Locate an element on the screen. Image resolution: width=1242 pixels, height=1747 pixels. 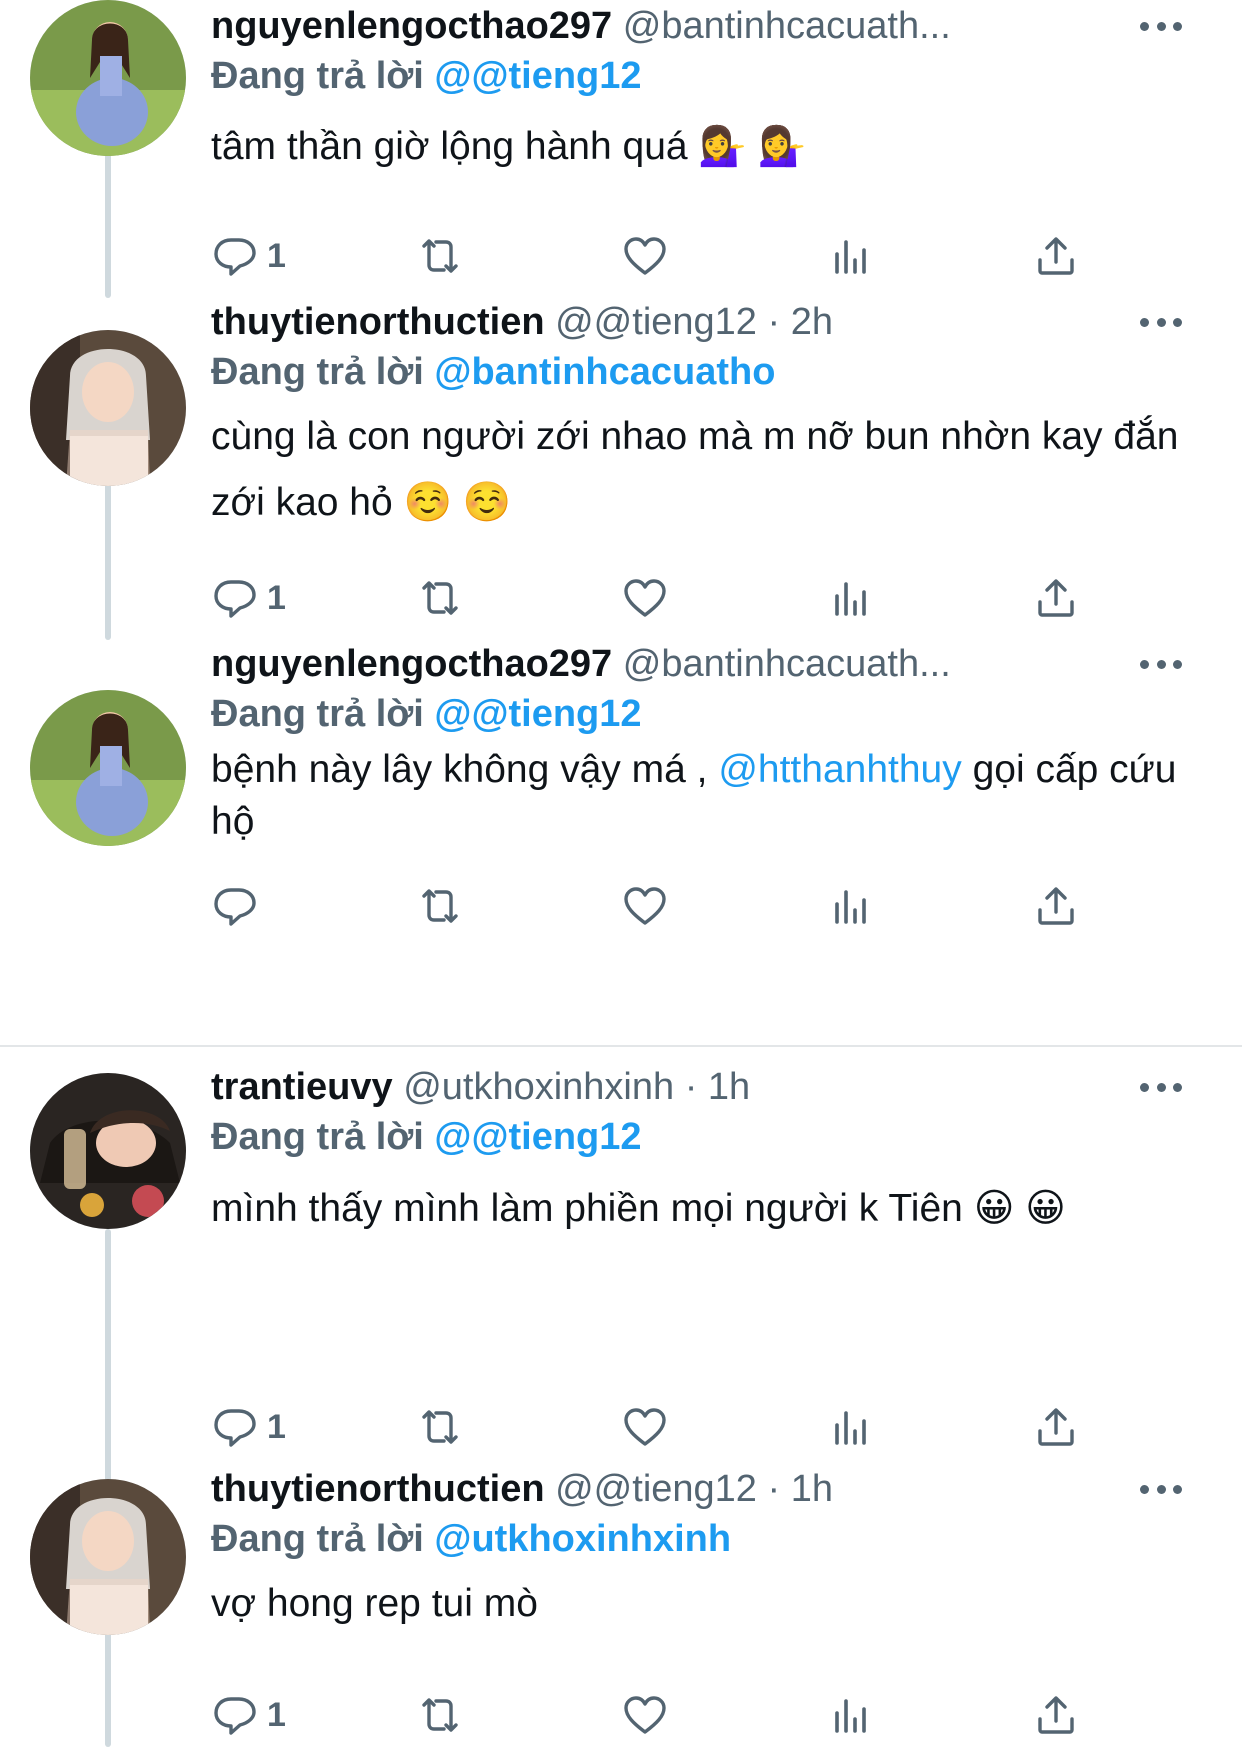
replying-to: Đang trả lời @bantinhcacuatho is located at coordinates (696, 372).